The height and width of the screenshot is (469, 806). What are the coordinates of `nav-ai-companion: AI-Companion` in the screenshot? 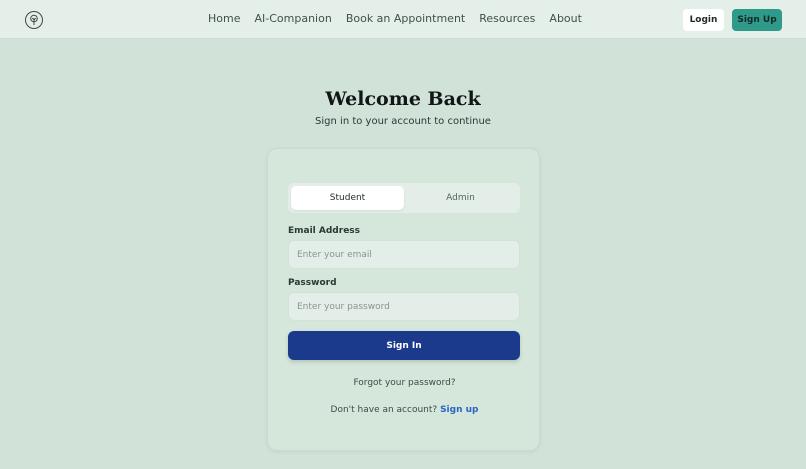 It's located at (292, 18).